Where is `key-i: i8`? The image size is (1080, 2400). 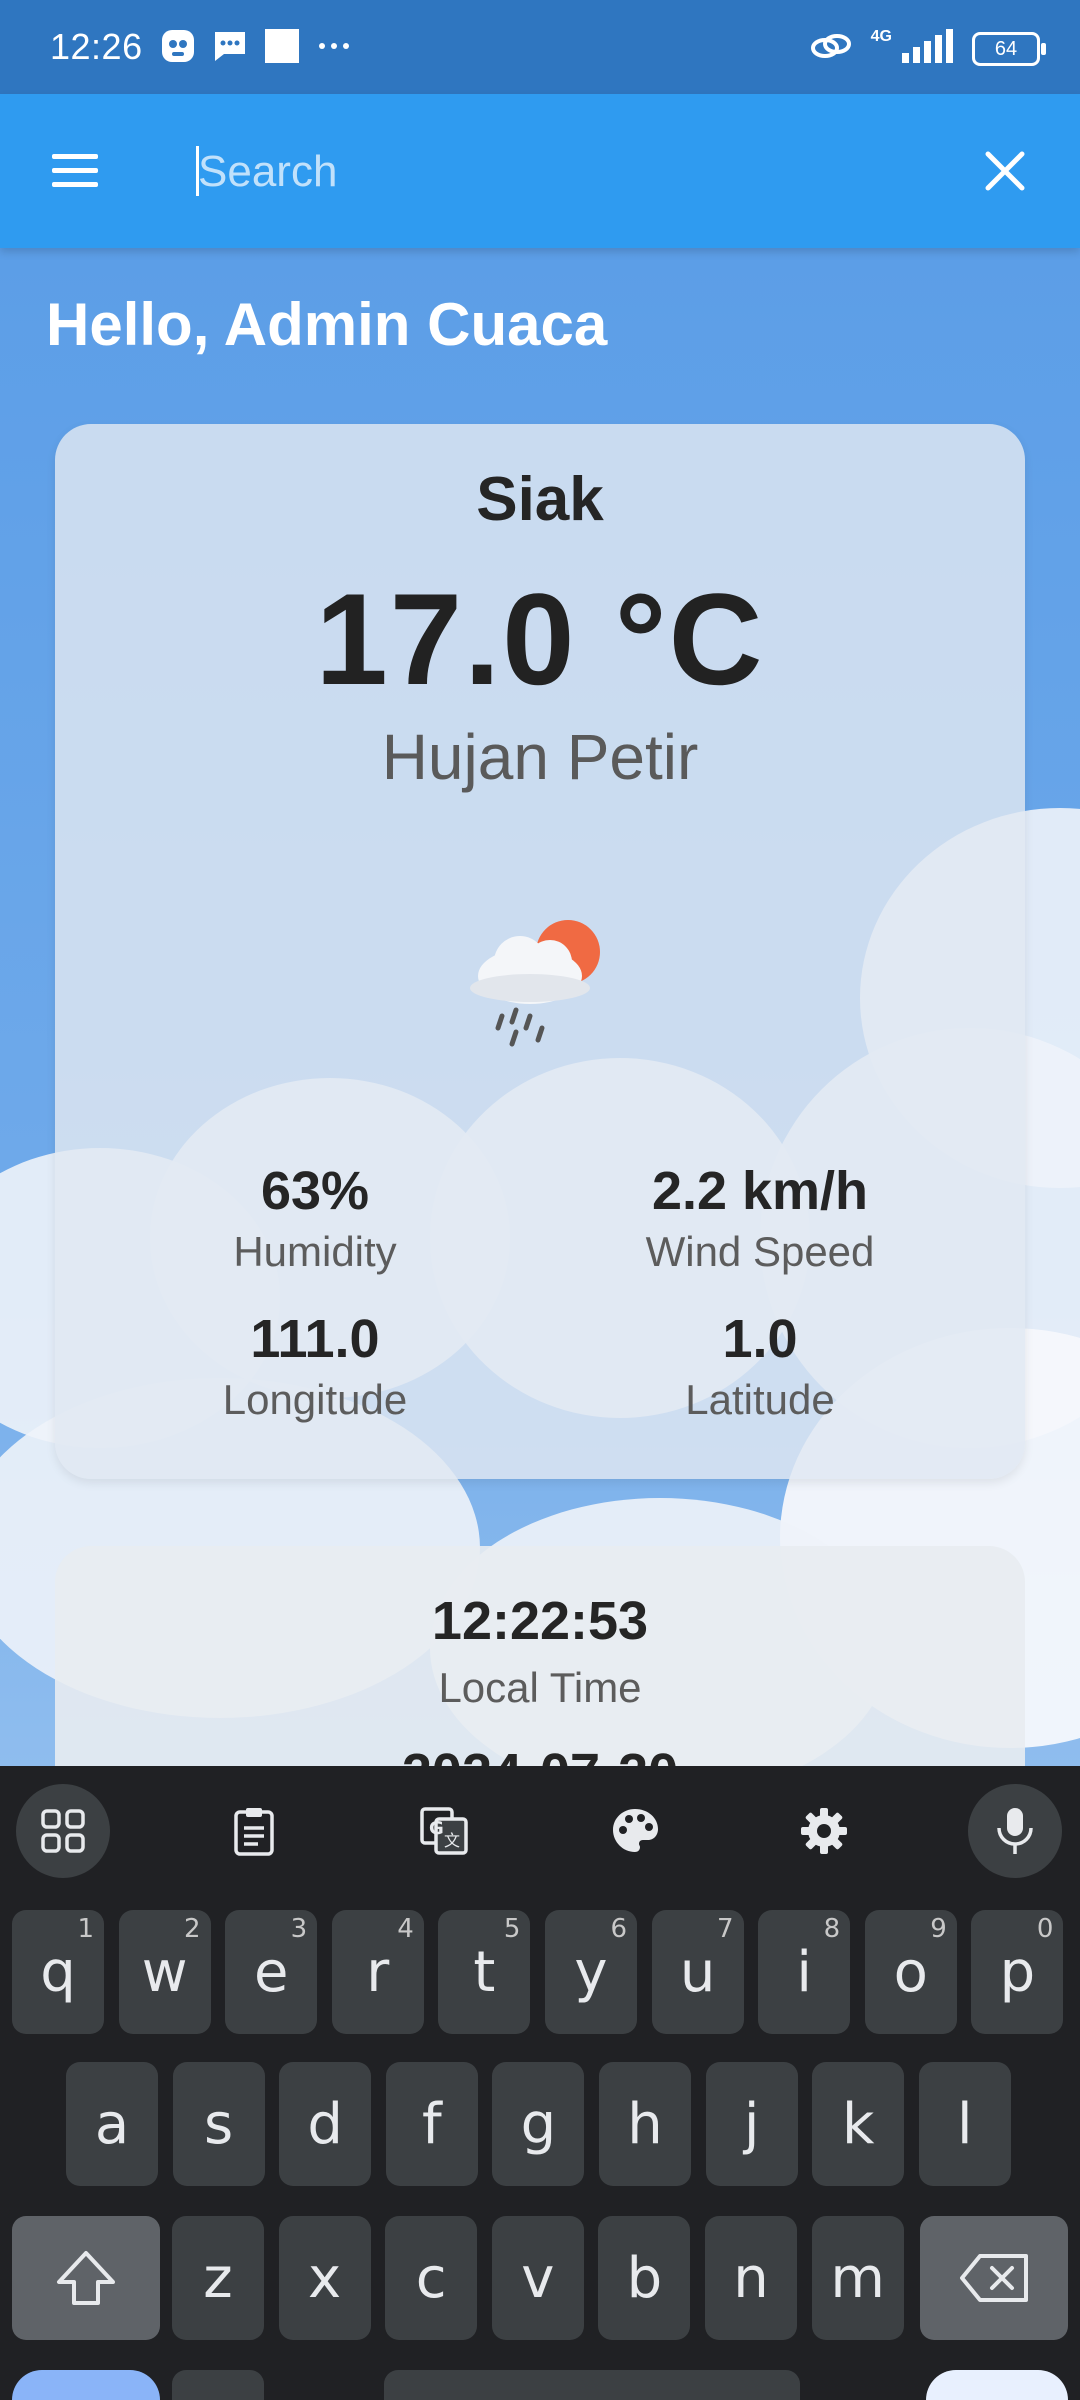
key-i: i8 is located at coordinates (804, 1972).